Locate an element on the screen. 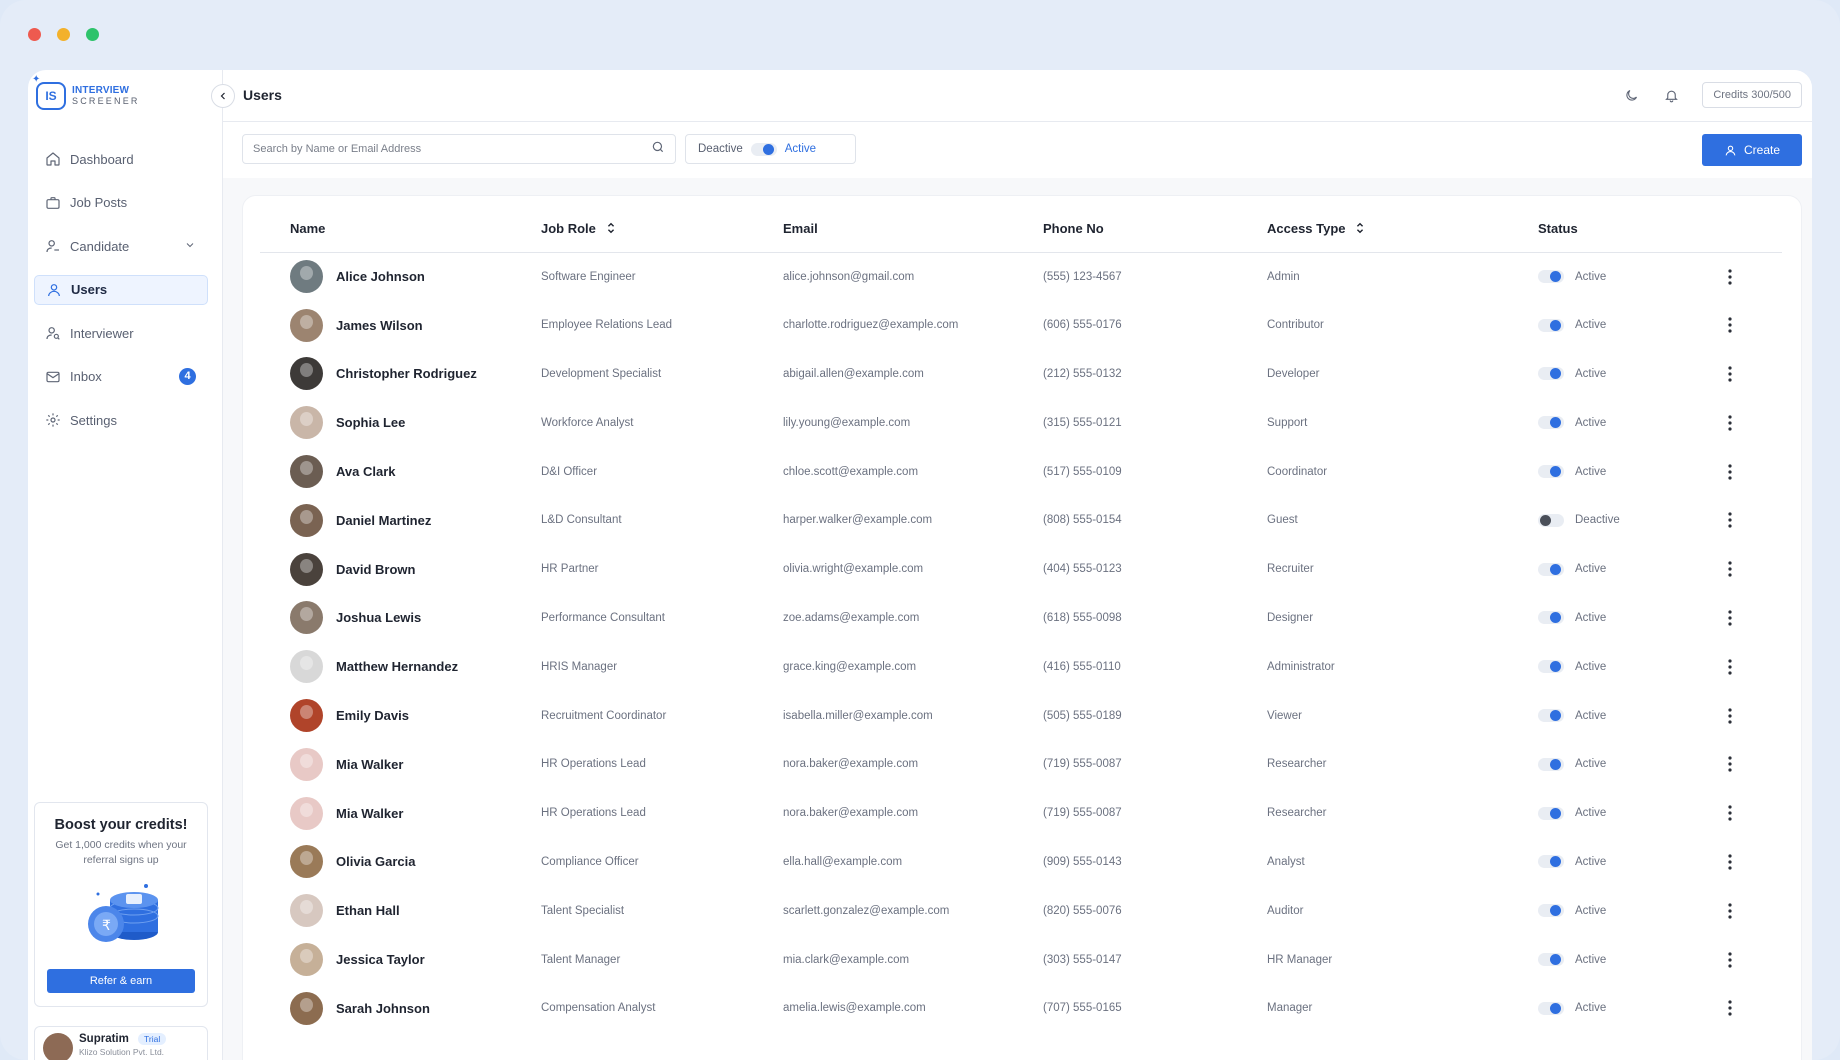 The image size is (1840, 1060). user-name-cell: Christopher Rodriguez is located at coordinates (406, 373).